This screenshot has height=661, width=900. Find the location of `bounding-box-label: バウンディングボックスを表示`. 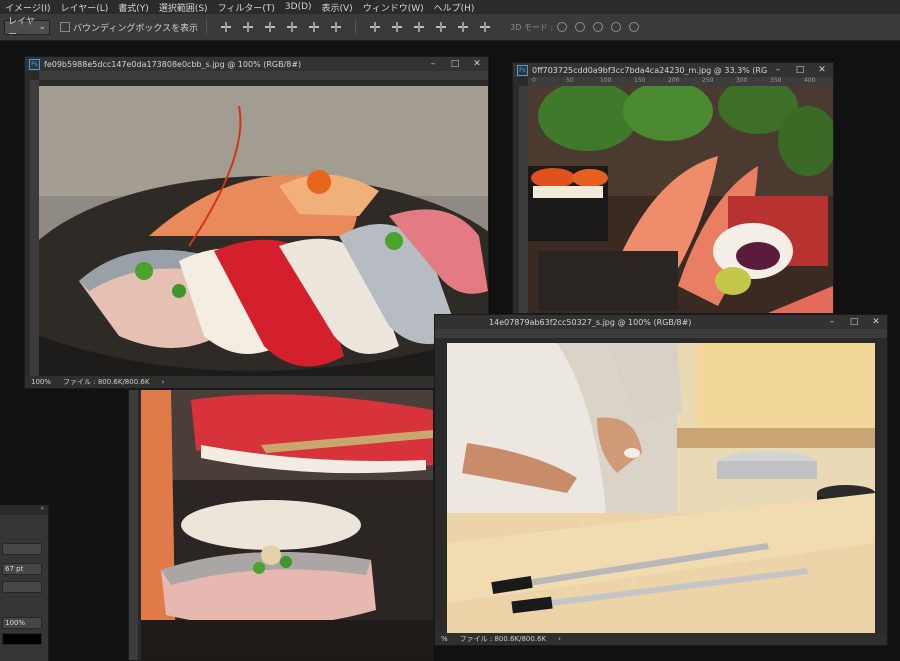

bounding-box-label: バウンディングボックスを表示 is located at coordinates (136, 28).